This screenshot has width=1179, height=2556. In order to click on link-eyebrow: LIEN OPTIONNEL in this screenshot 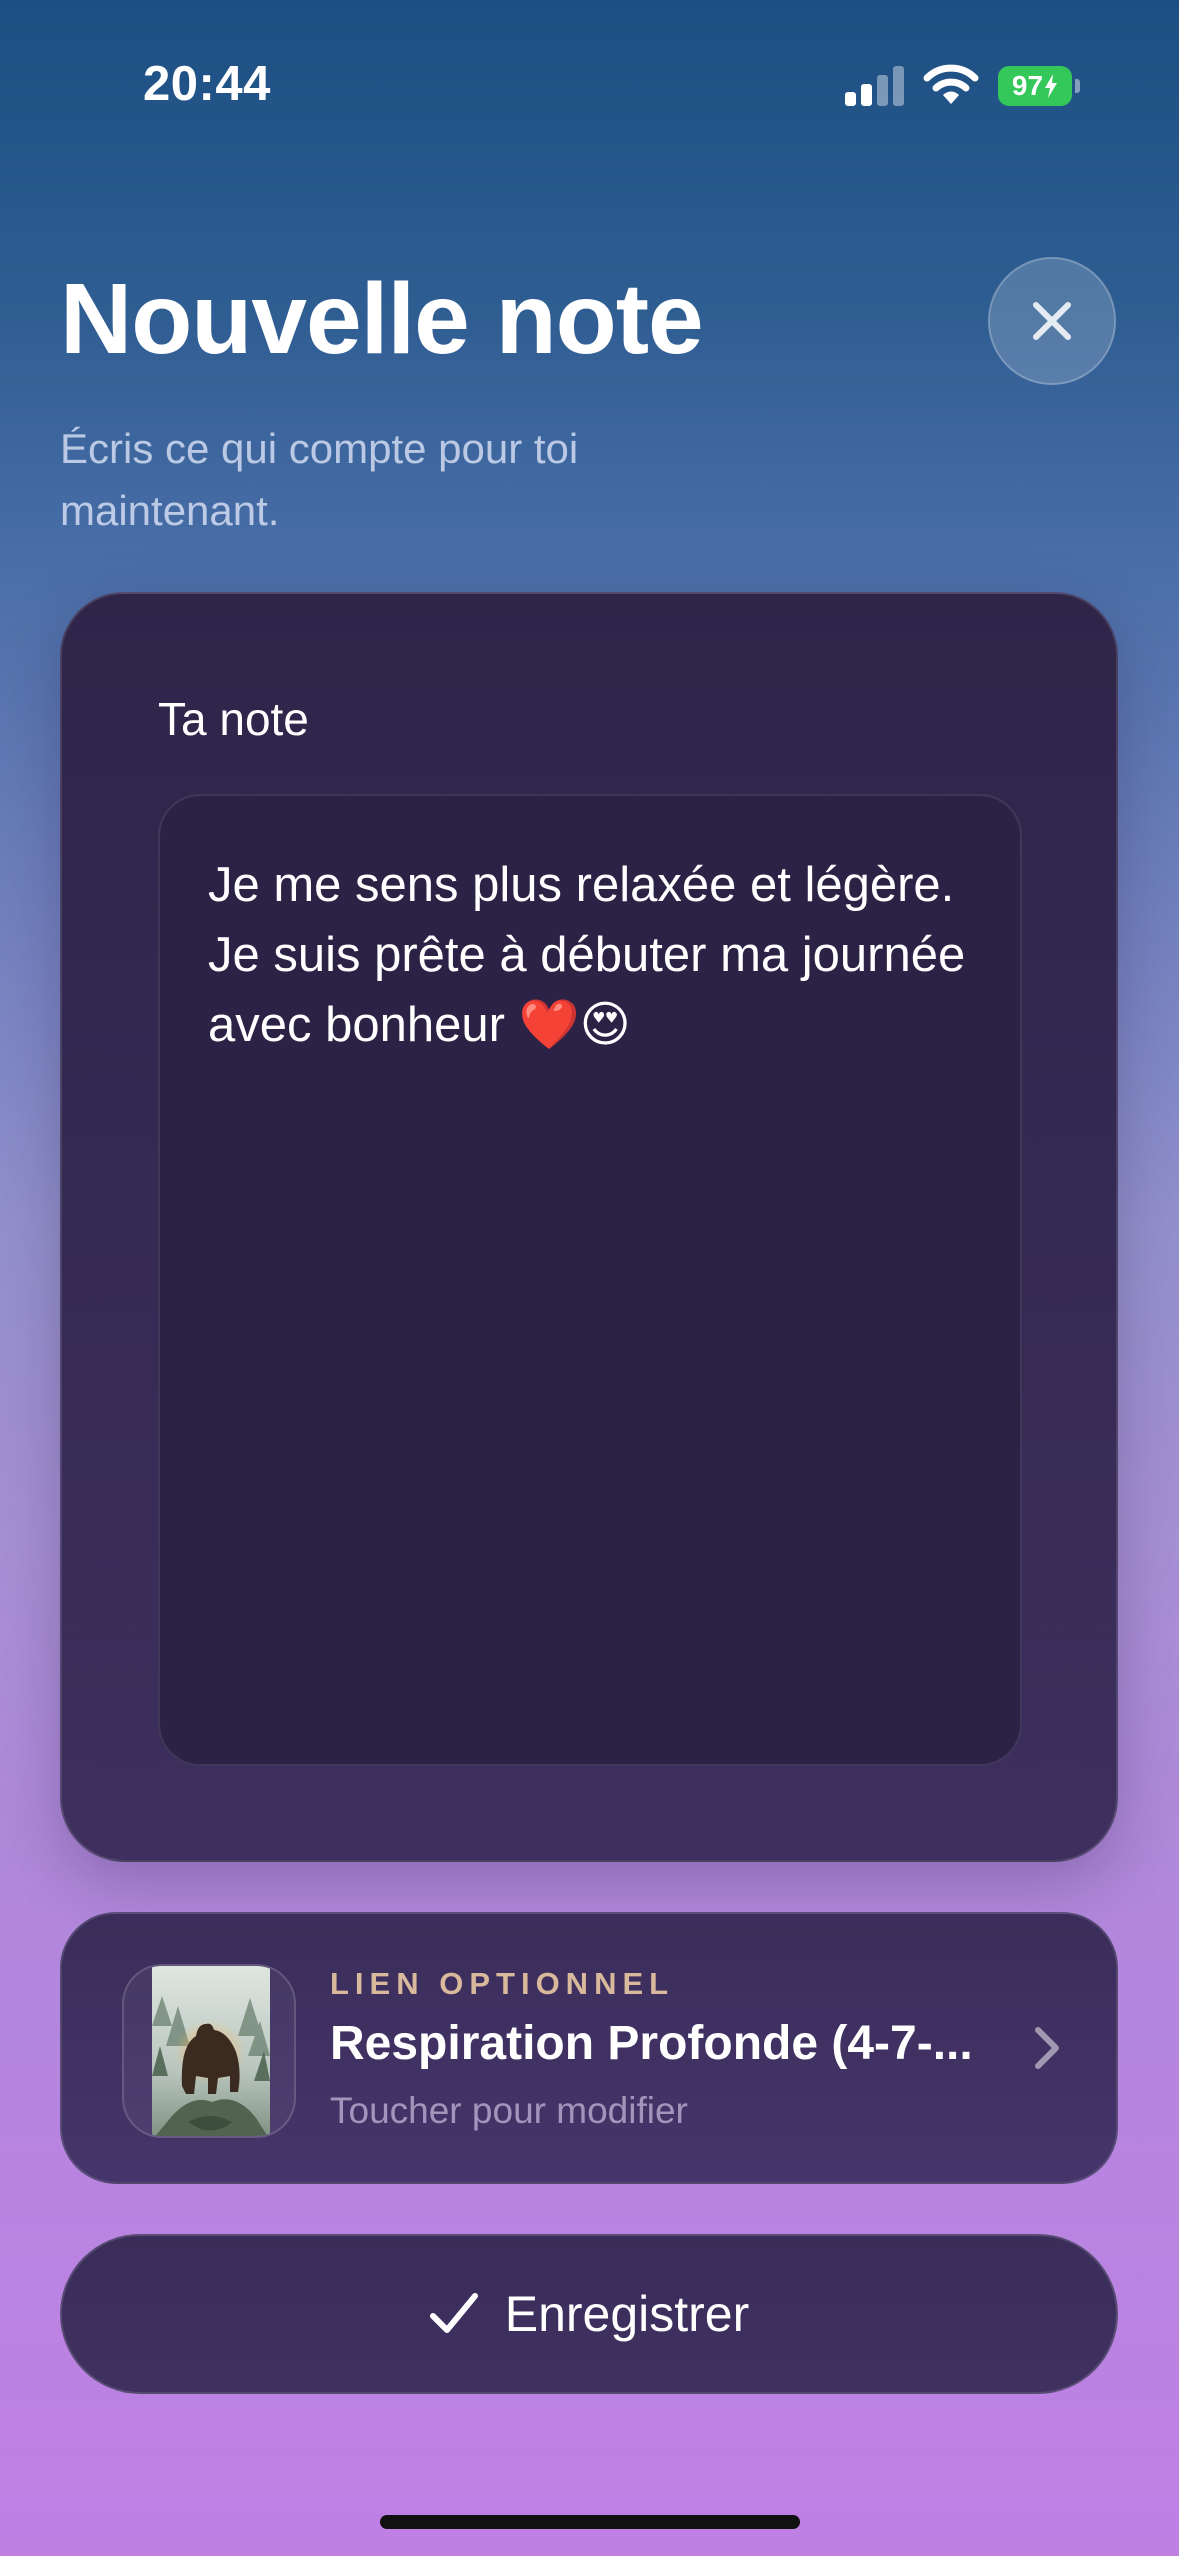, I will do `click(502, 1983)`.